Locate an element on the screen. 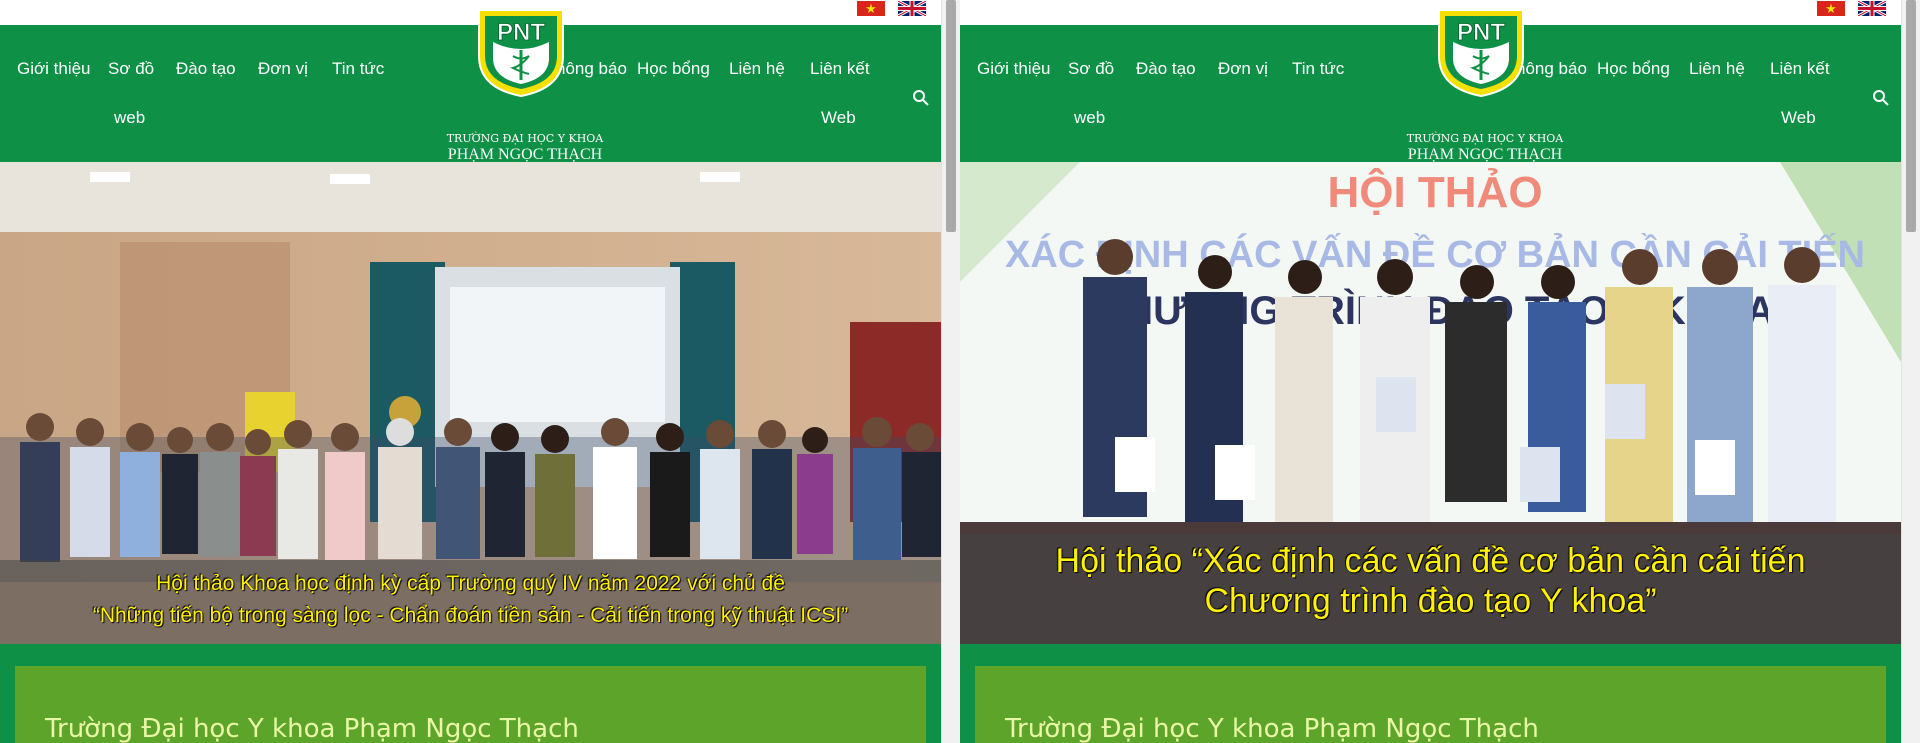  scrollbar-right is located at coordinates (1910, 371).